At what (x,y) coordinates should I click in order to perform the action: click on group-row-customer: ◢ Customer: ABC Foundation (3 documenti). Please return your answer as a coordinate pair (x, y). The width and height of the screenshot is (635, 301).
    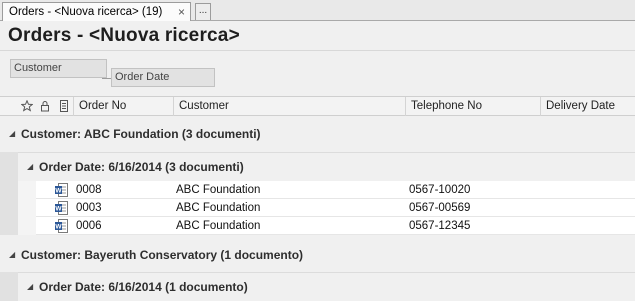
    Looking at the image, I should click on (317, 133).